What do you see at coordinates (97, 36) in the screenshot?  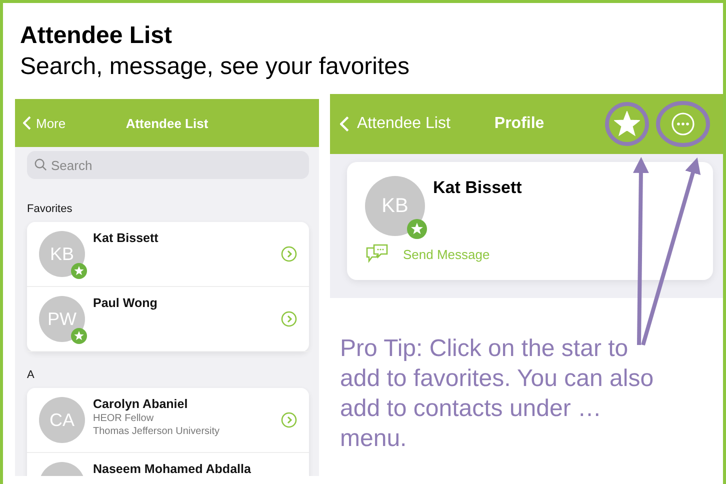 I see `slide-title: Attendee List` at bounding box center [97, 36].